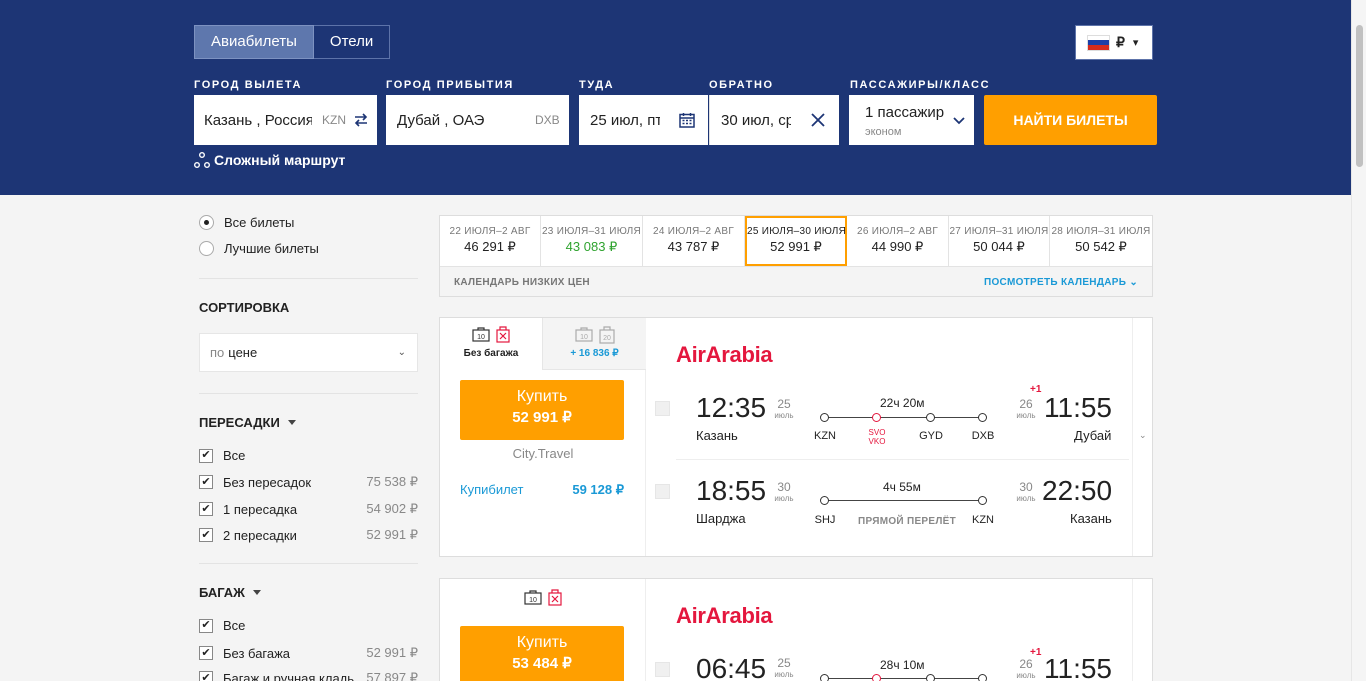 Image resolution: width=1366 pixels, height=681 pixels. What do you see at coordinates (687, 120) in the screenshot?
I see `calendar-icon` at bounding box center [687, 120].